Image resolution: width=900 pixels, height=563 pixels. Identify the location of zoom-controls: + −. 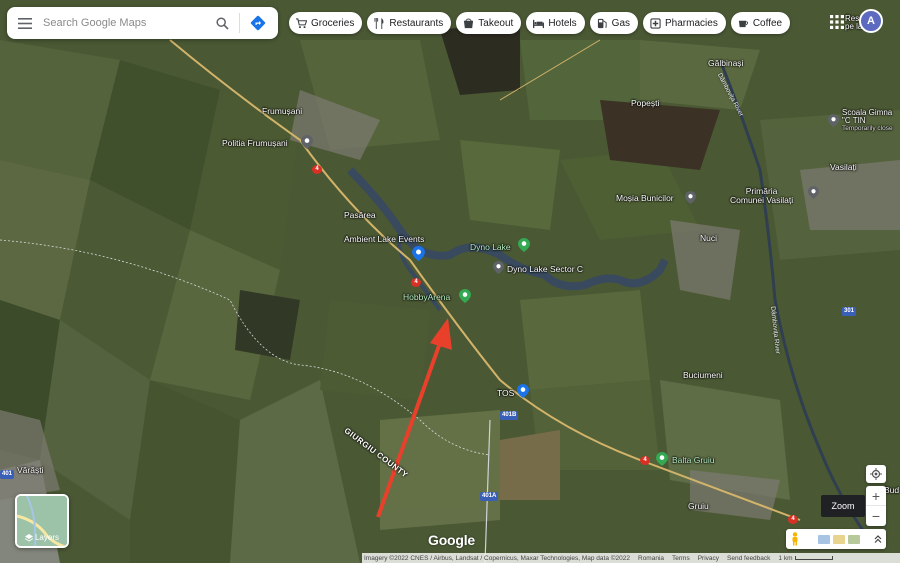
(876, 506).